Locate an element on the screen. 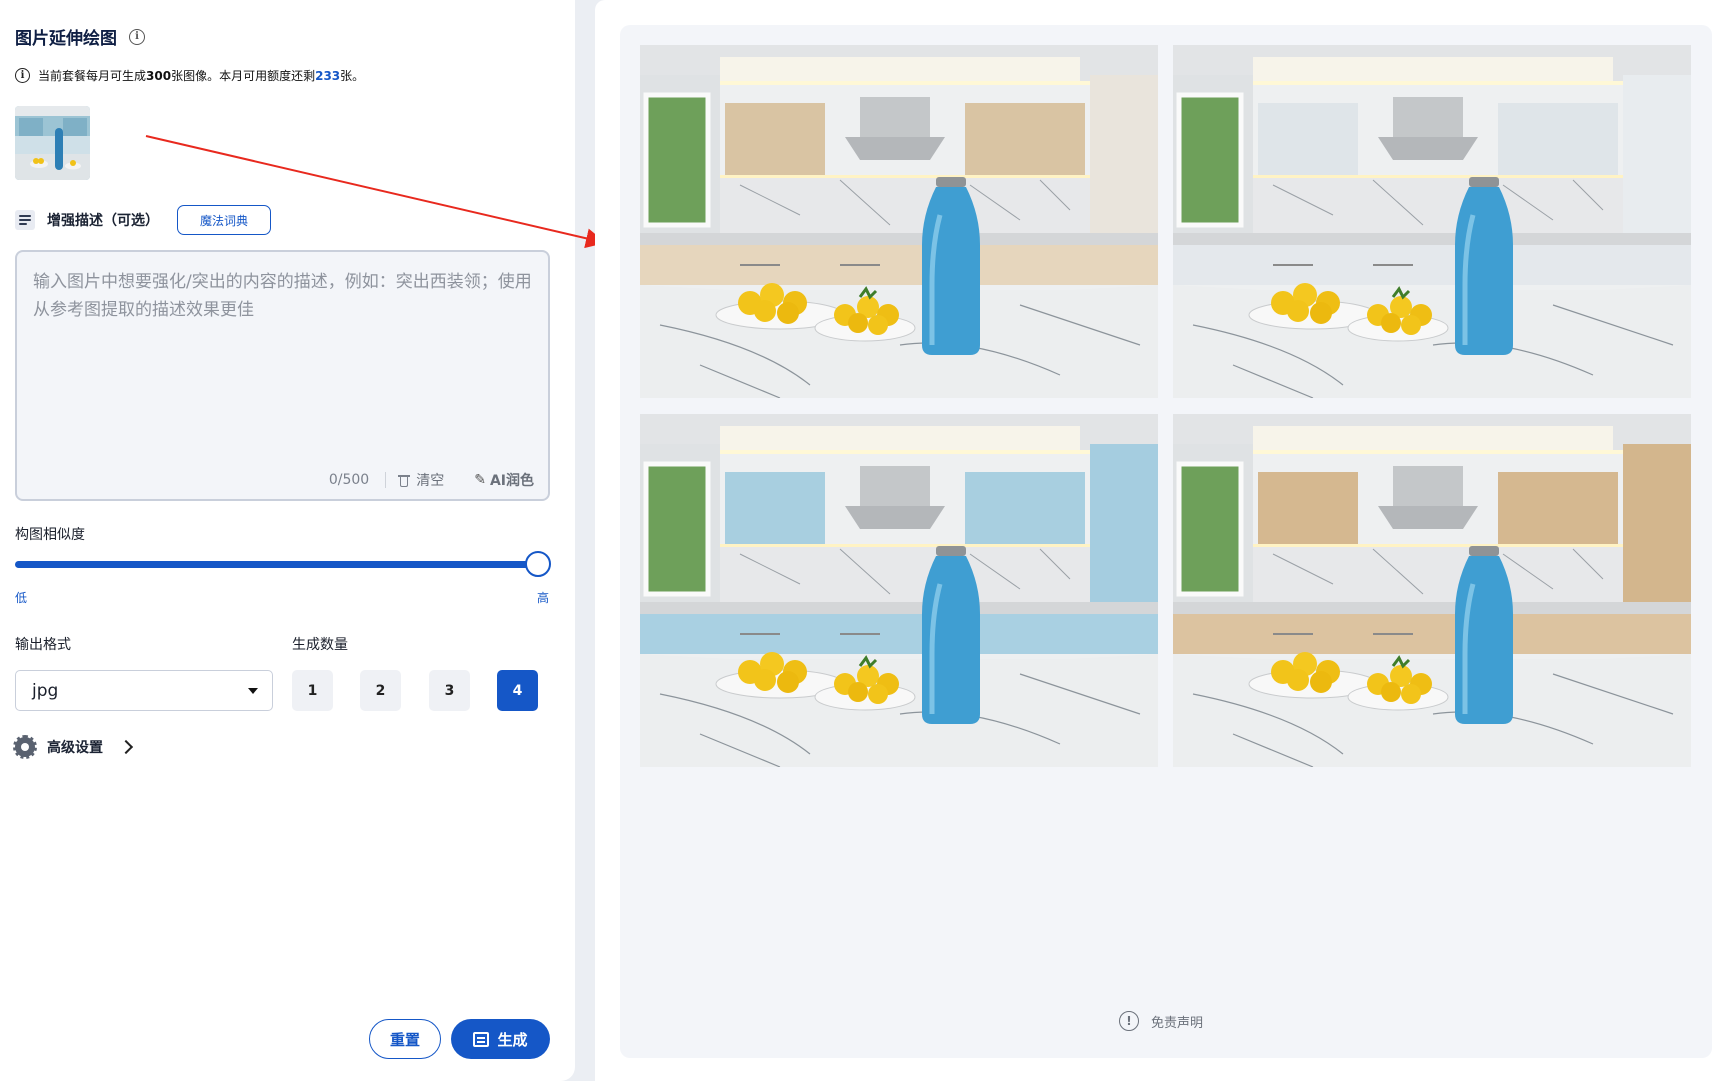  slider-high-label: 高 is located at coordinates (543, 598).